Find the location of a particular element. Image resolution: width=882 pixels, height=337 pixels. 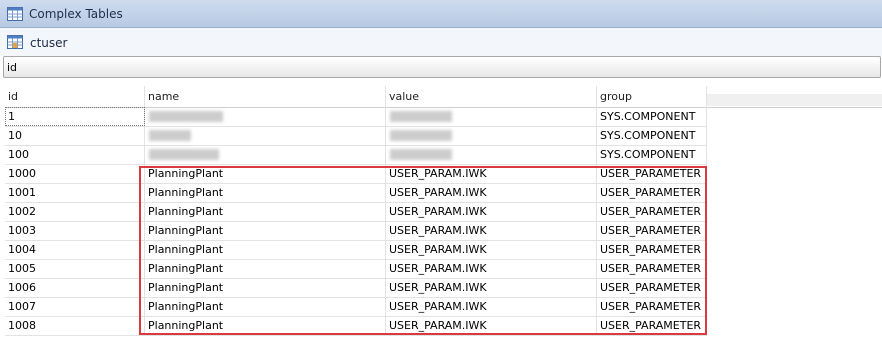

column-header-value: value is located at coordinates (491, 96).